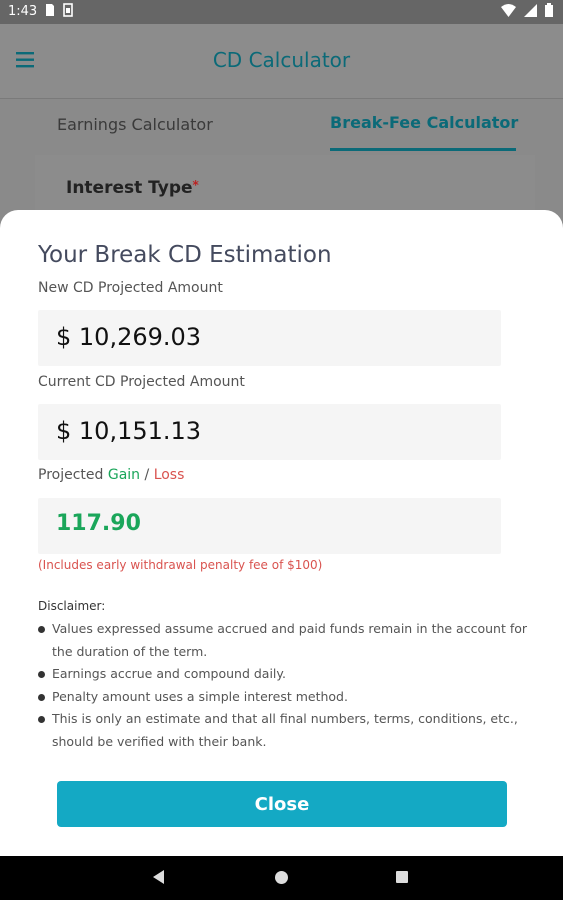 This screenshot has width=563, height=900. What do you see at coordinates (98, 523) in the screenshot?
I see `projected-value: 117.90` at bounding box center [98, 523].